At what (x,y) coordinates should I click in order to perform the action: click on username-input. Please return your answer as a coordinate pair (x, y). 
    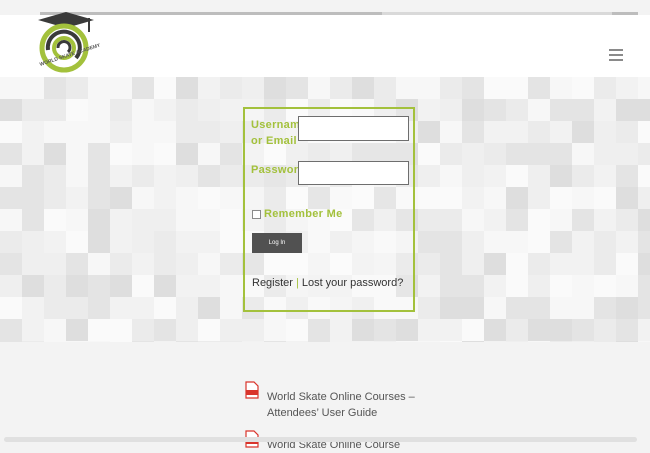
    Looking at the image, I should click on (353, 128).